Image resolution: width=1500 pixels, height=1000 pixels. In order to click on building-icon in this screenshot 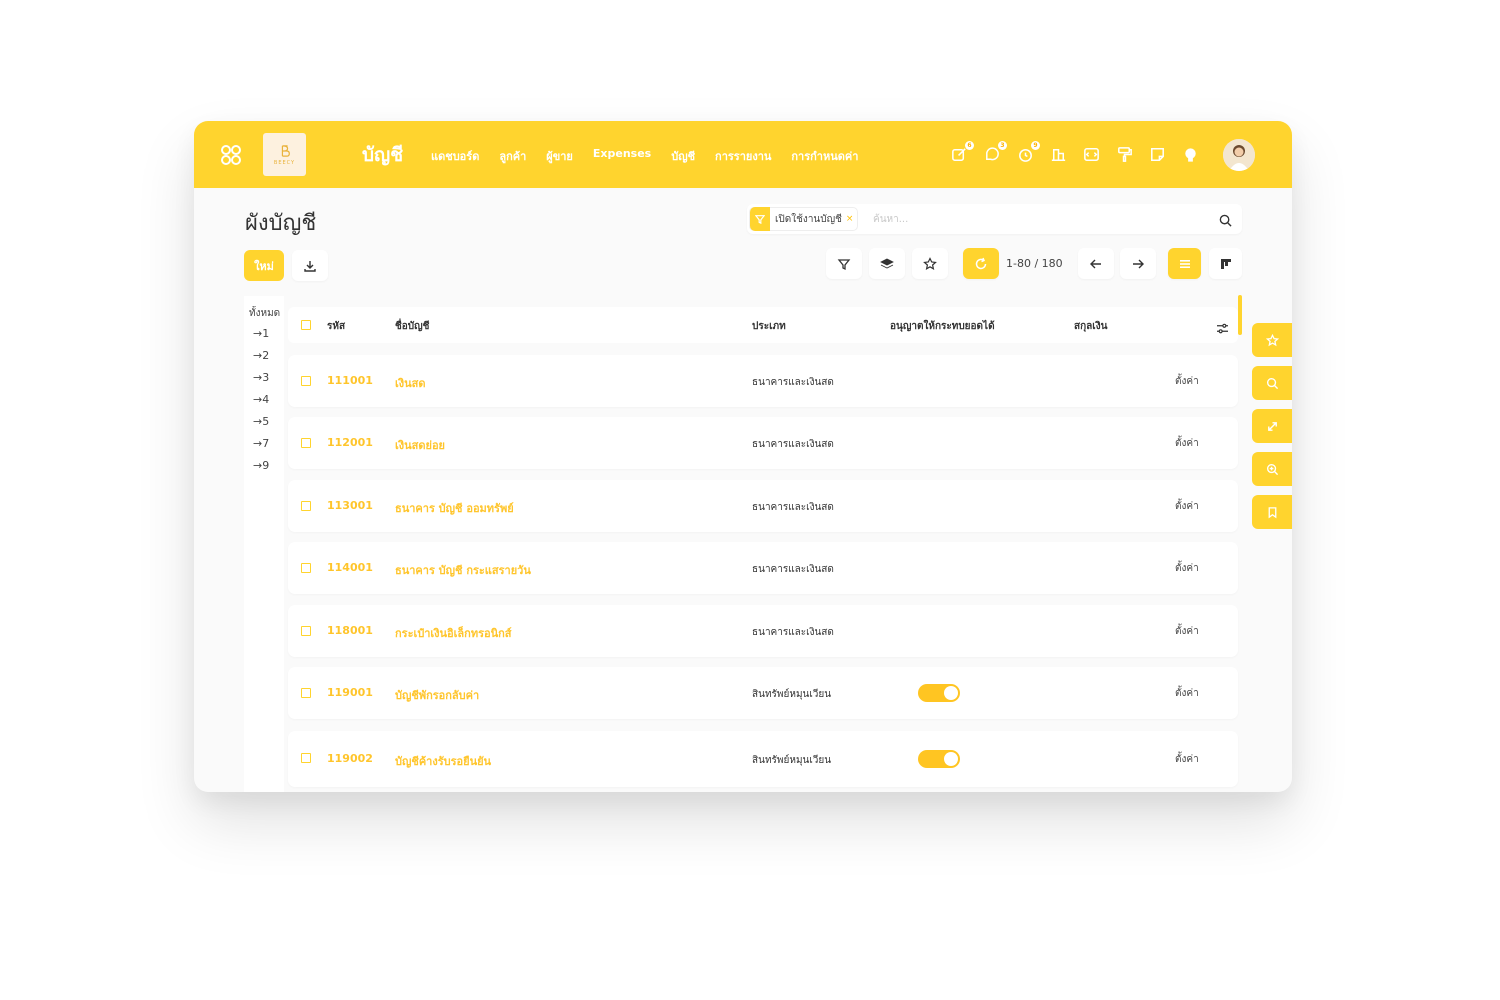, I will do `click(1058, 154)`.